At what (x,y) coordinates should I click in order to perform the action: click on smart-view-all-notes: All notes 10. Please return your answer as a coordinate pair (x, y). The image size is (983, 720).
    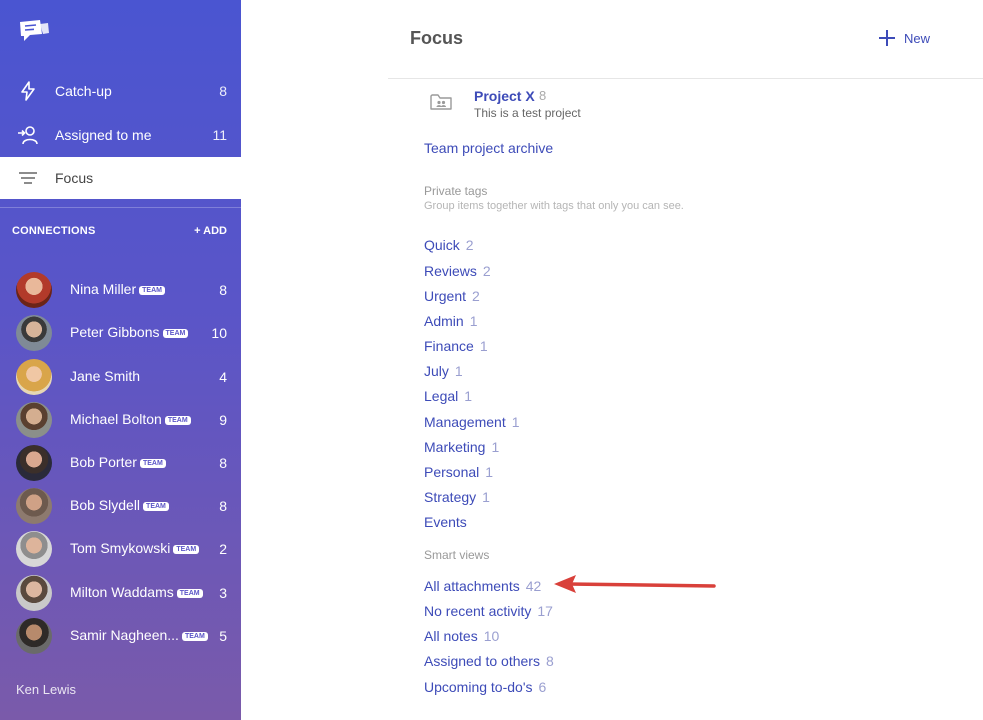
    Looking at the image, I should click on (461, 636).